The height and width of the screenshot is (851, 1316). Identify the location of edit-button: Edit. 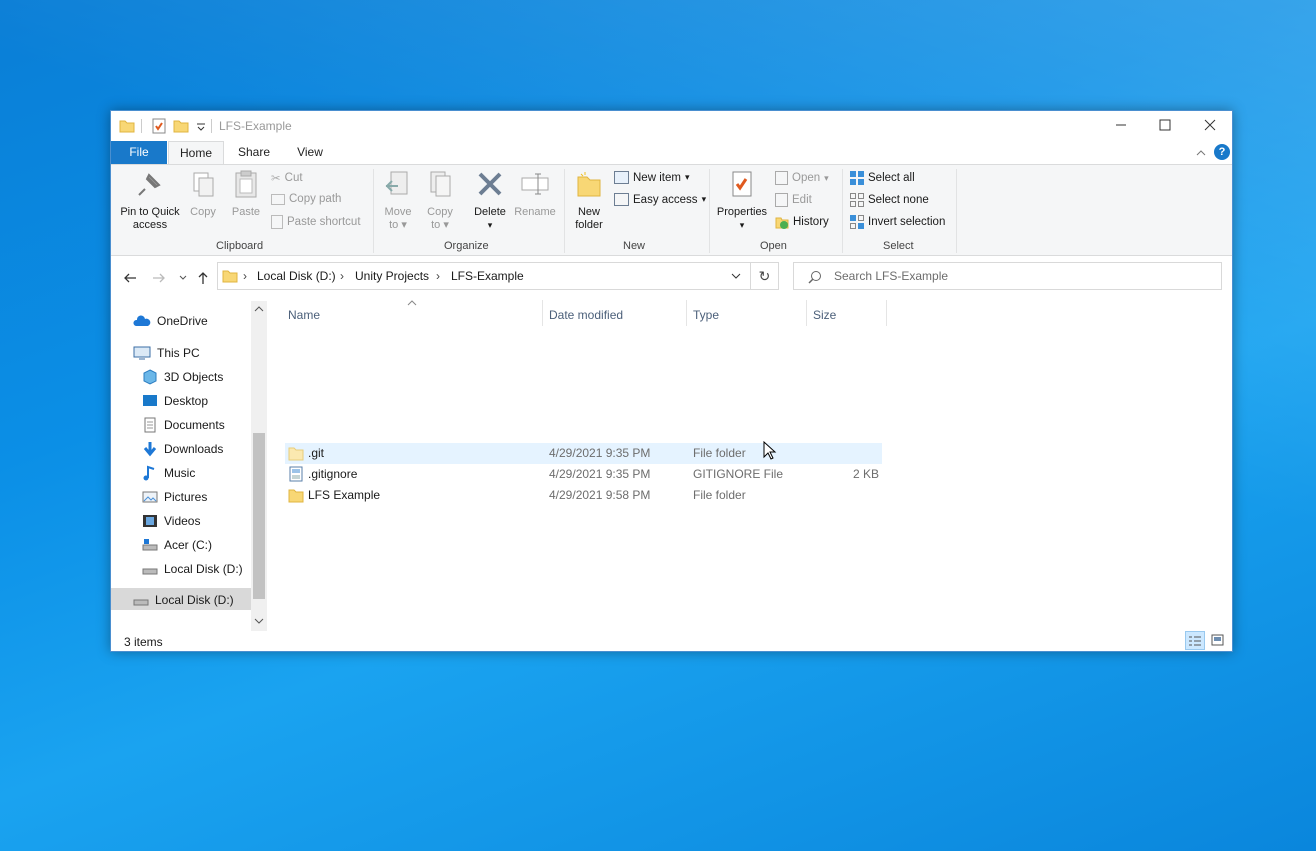
(793, 200).